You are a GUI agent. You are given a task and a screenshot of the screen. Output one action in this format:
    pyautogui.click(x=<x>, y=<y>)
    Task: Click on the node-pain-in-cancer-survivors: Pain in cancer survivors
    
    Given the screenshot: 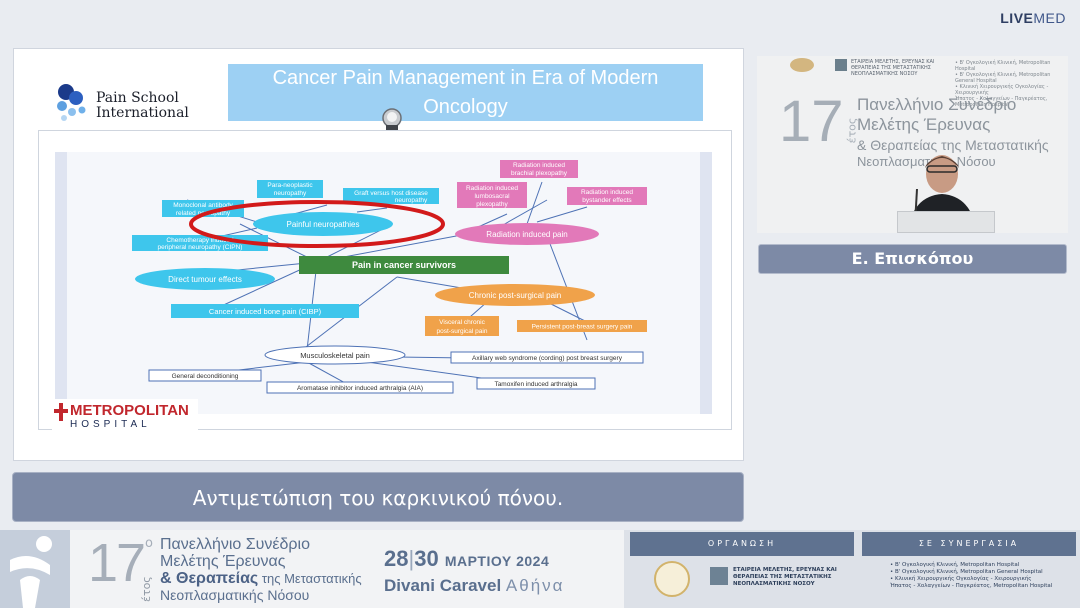 What is the action you would take?
    pyautogui.click(x=404, y=265)
    